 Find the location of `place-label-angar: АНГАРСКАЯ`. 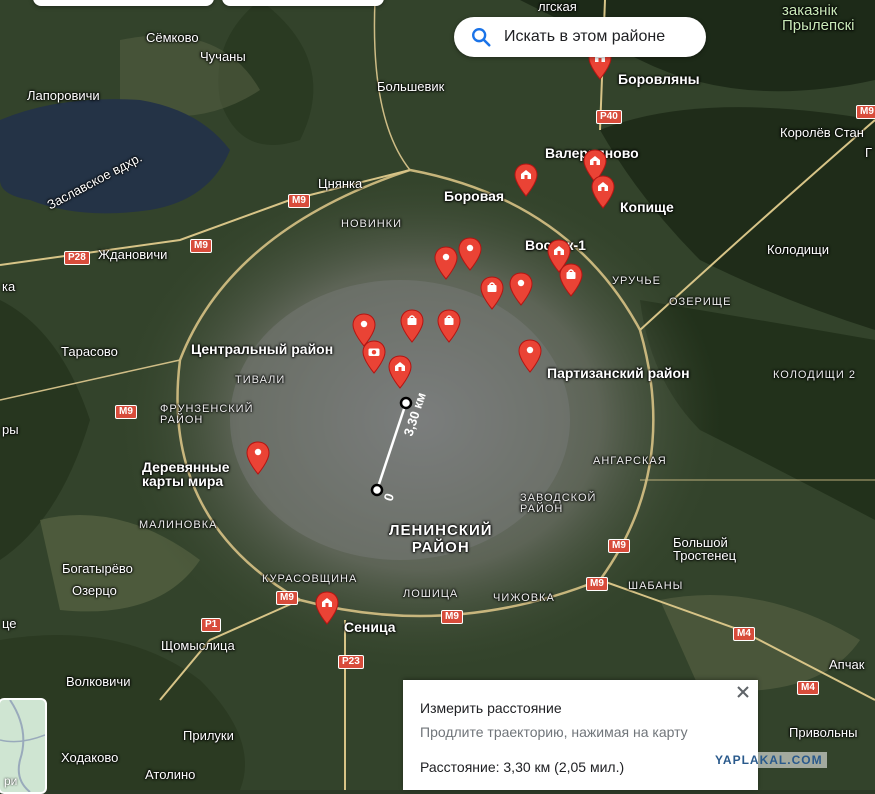

place-label-angar: АНГАРСКАЯ is located at coordinates (630, 461).